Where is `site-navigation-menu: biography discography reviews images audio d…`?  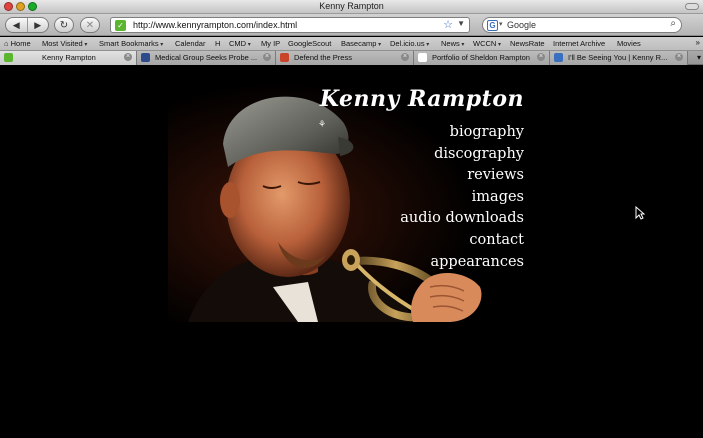 site-navigation-menu: biography discography reviews images audio d… is located at coordinates (462, 197).